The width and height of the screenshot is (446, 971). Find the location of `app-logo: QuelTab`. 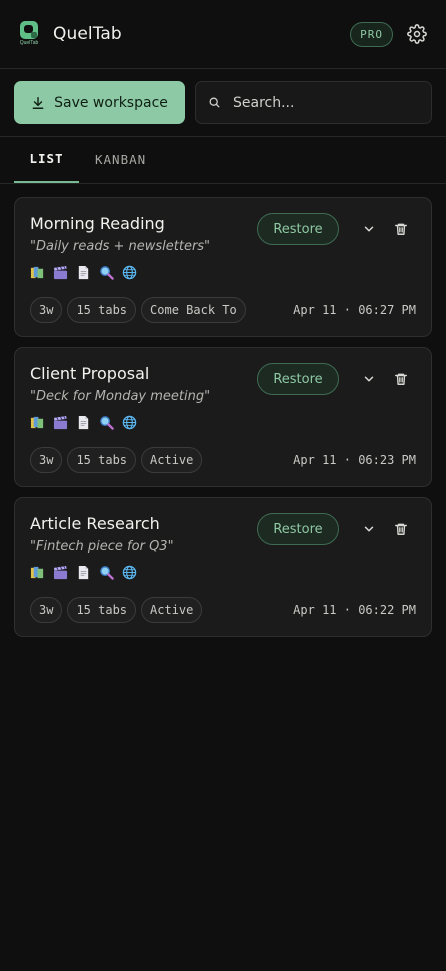

app-logo: QuelTab is located at coordinates (29, 34).